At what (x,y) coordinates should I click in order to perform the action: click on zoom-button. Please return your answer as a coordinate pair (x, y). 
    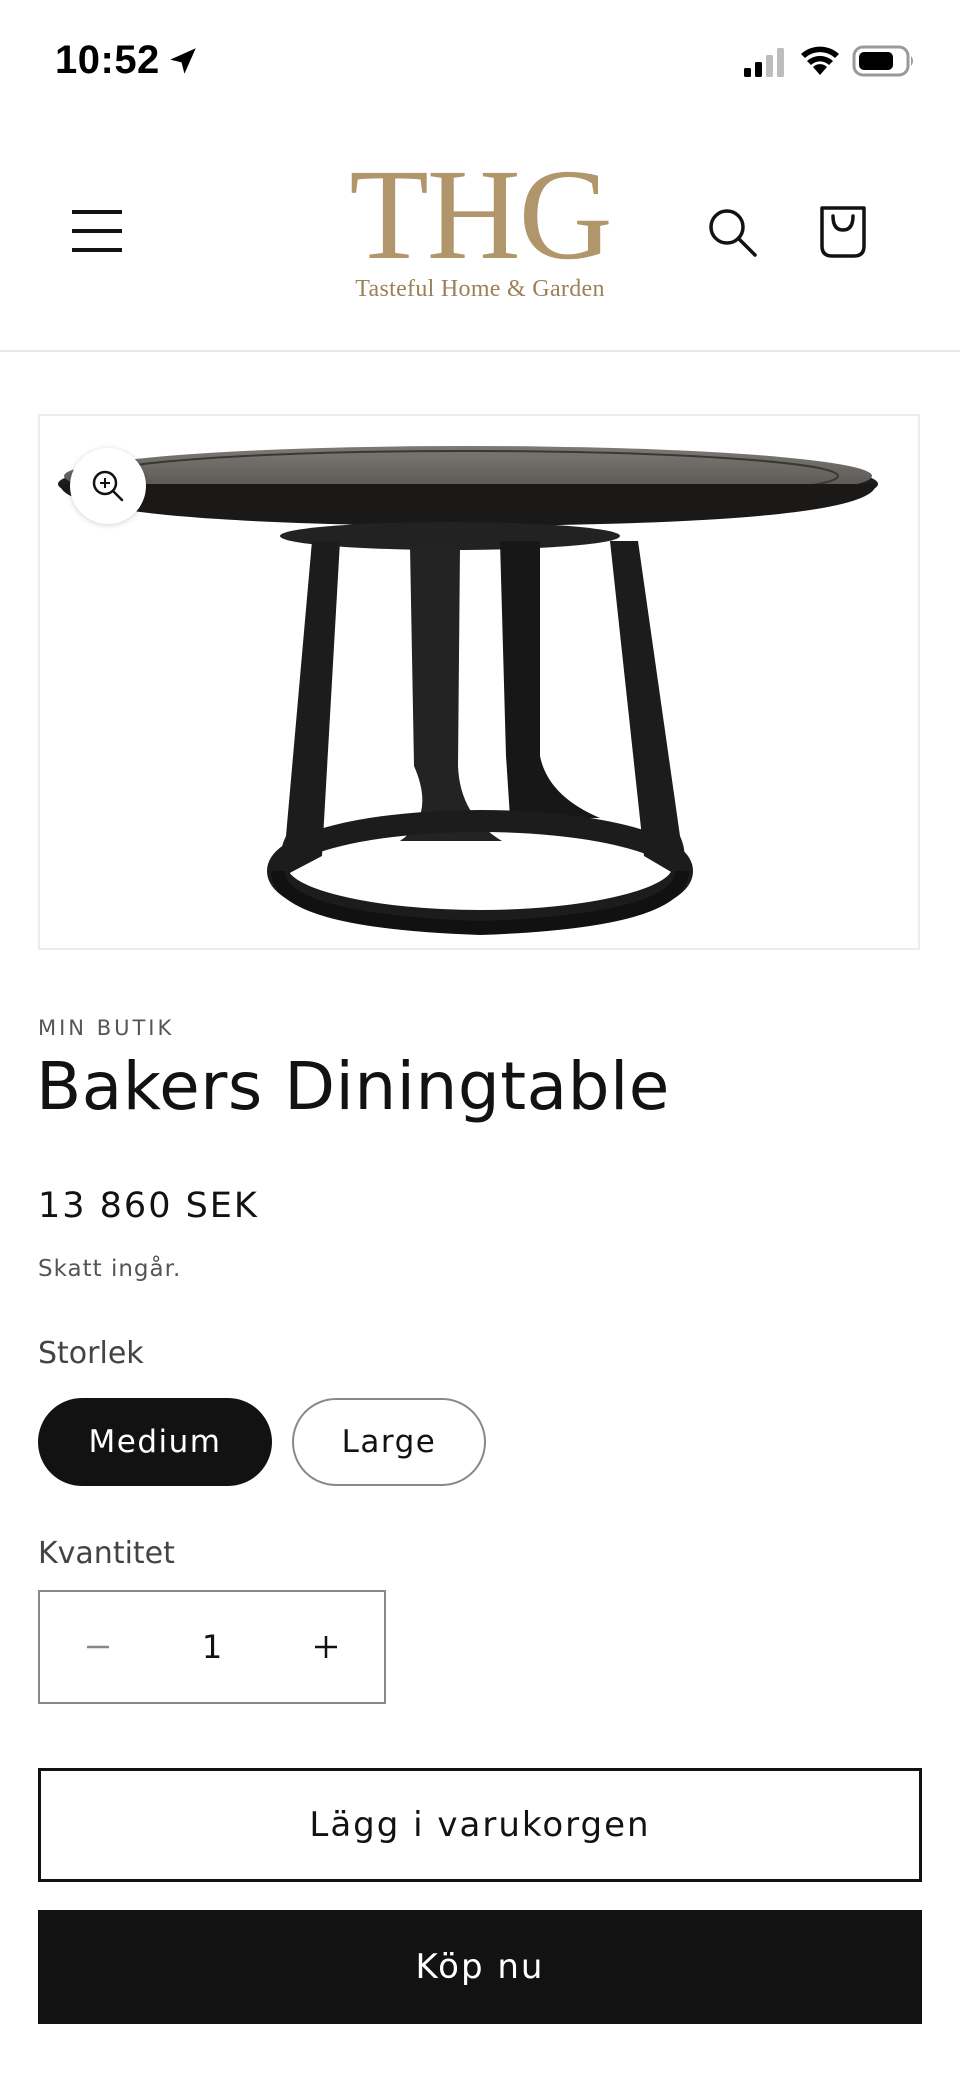
    Looking at the image, I should click on (108, 486).